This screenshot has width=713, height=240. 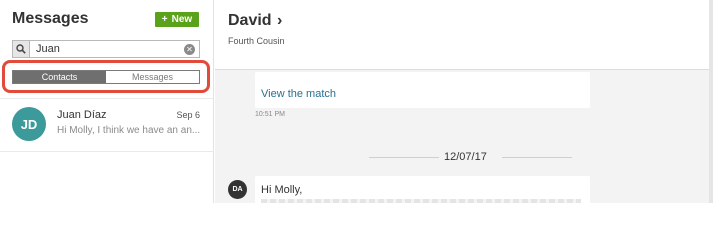 I want to click on avatar: JD, so click(x=29, y=124).